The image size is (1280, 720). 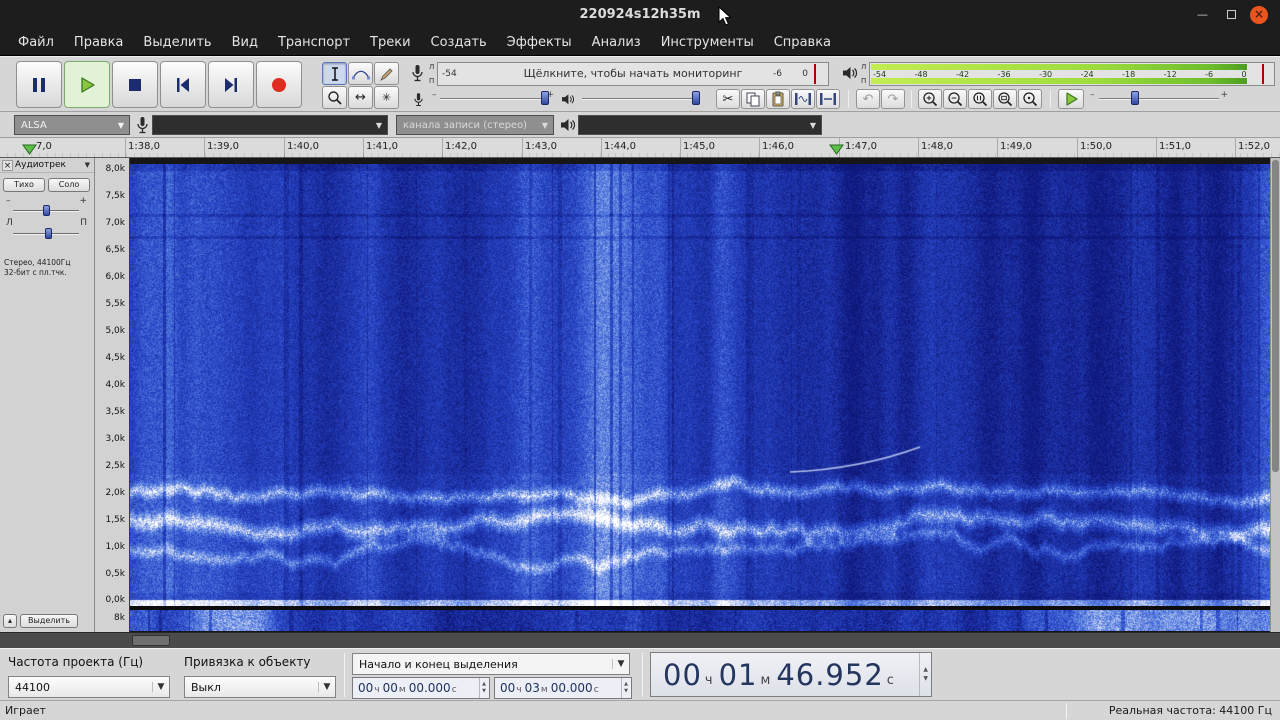 I want to click on play-at-speed-button, so click(x=1071, y=99).